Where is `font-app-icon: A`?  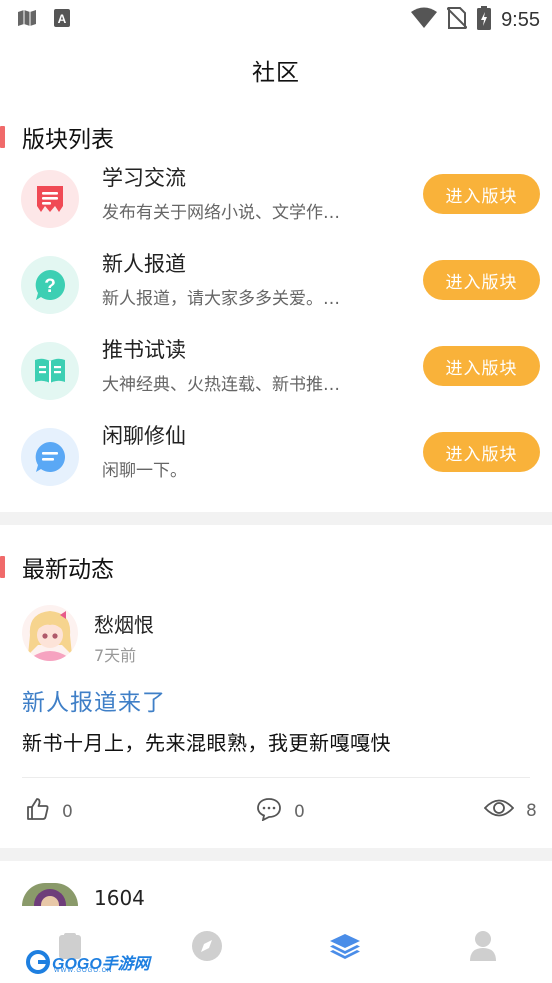
font-app-icon: A is located at coordinates (62, 20).